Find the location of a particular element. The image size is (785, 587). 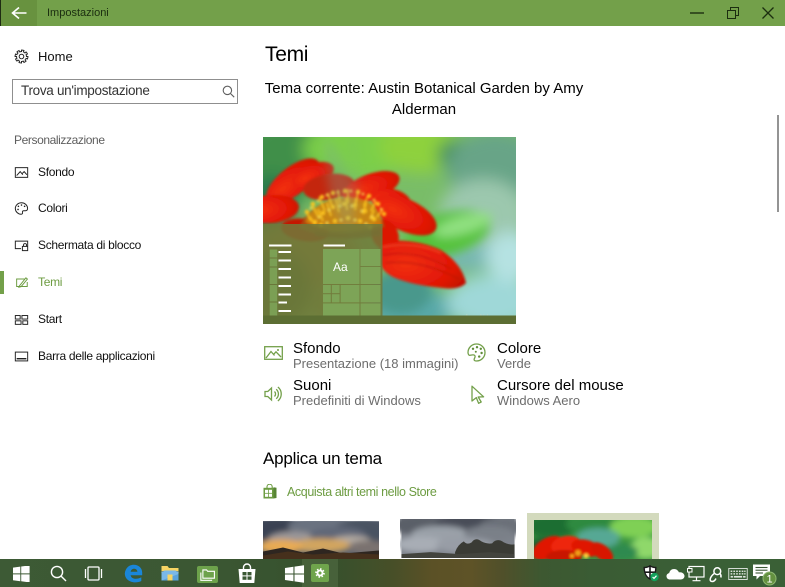

svg-text: 1 is located at coordinates (769, 580).